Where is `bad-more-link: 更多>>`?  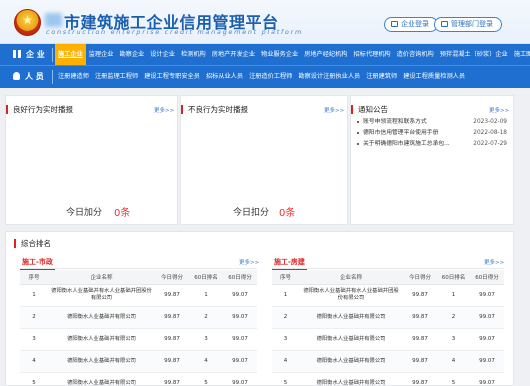 bad-more-link: 更多>> is located at coordinates (334, 110).